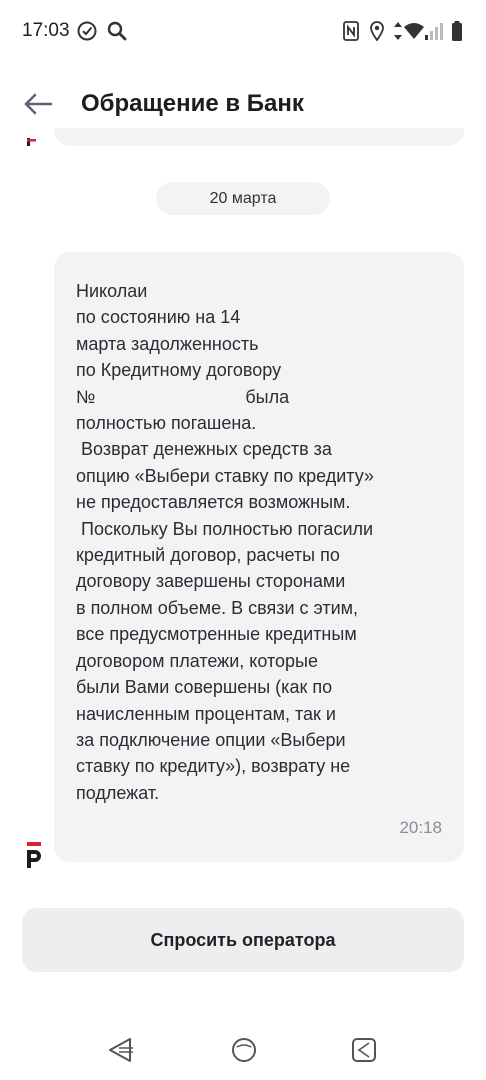  What do you see at coordinates (38, 104) in the screenshot?
I see `arrow-left-icon` at bounding box center [38, 104].